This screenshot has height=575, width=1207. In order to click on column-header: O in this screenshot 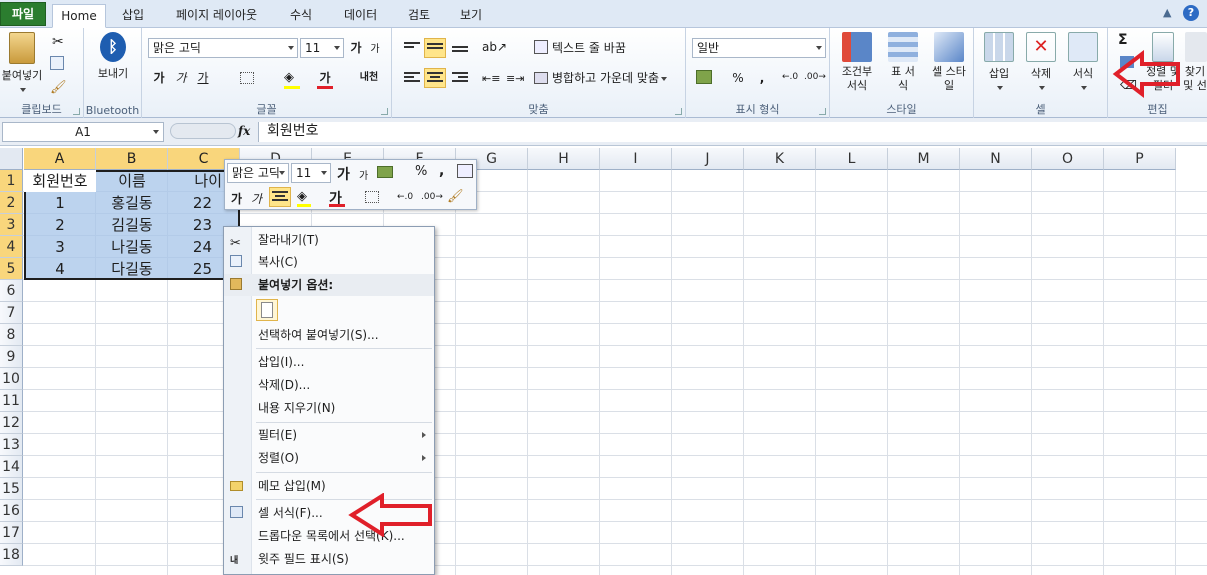, I will do `click(1068, 159)`.